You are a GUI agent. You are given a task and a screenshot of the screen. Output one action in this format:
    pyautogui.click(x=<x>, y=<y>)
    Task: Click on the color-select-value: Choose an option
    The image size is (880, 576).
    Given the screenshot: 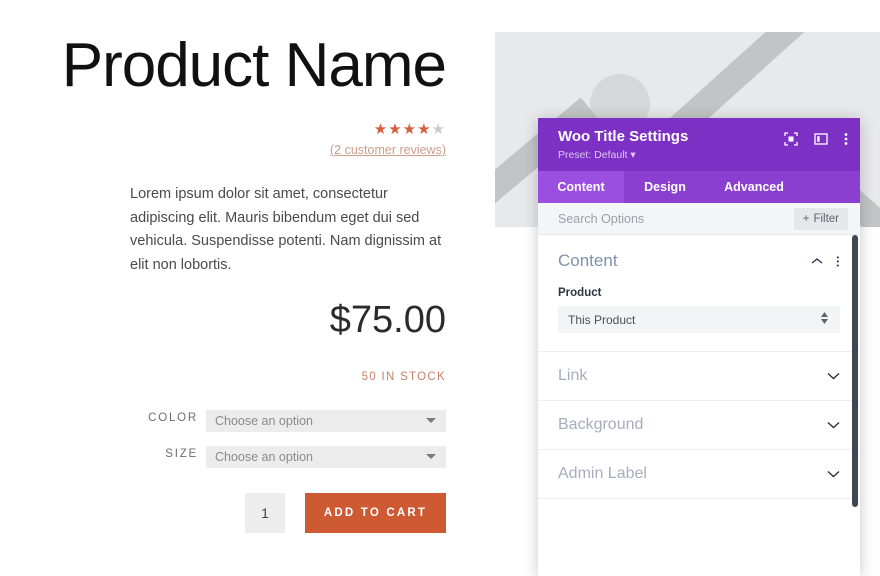 What is the action you would take?
    pyautogui.click(x=264, y=421)
    